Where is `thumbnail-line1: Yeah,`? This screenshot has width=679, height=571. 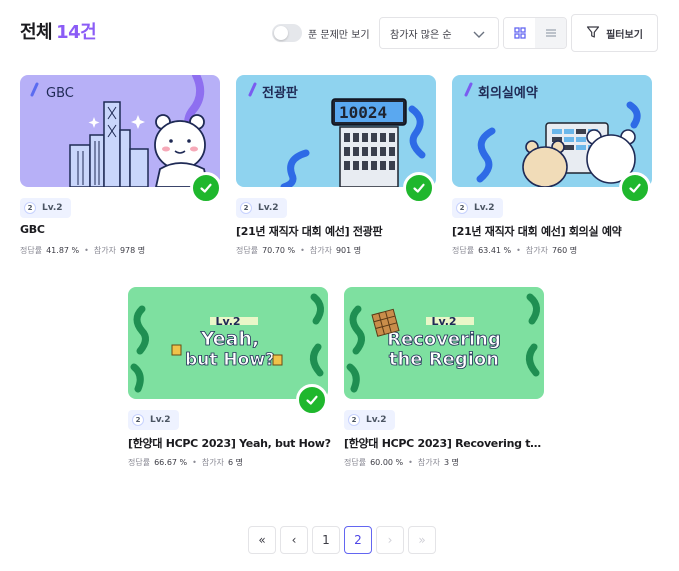 thumbnail-line1: Yeah, is located at coordinates (229, 339).